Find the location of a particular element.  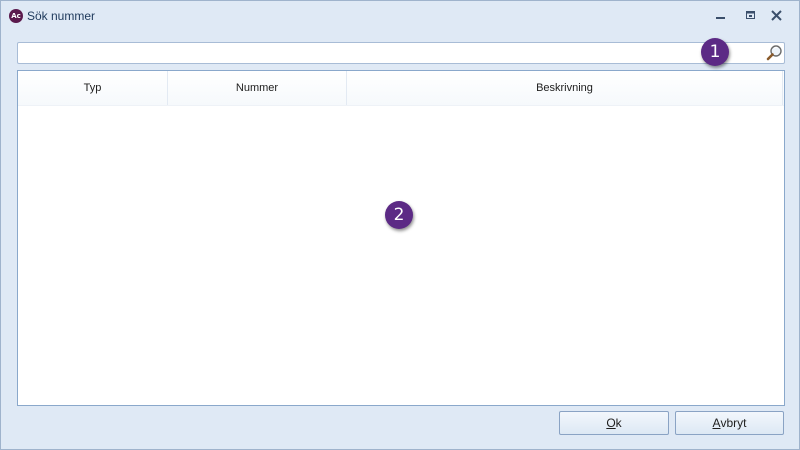

title-bar: Ac Sök nummer is located at coordinates (400, 16).